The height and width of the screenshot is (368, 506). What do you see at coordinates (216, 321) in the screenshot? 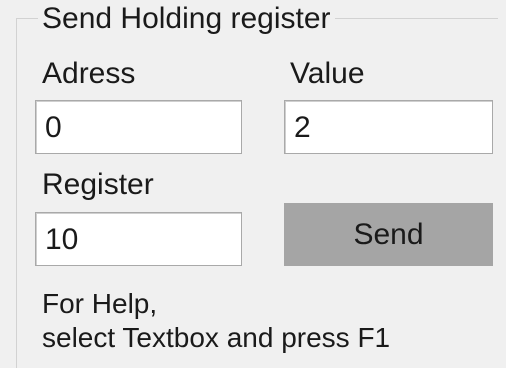
I see `help-text: For Help, select Textbox and press F1` at bounding box center [216, 321].